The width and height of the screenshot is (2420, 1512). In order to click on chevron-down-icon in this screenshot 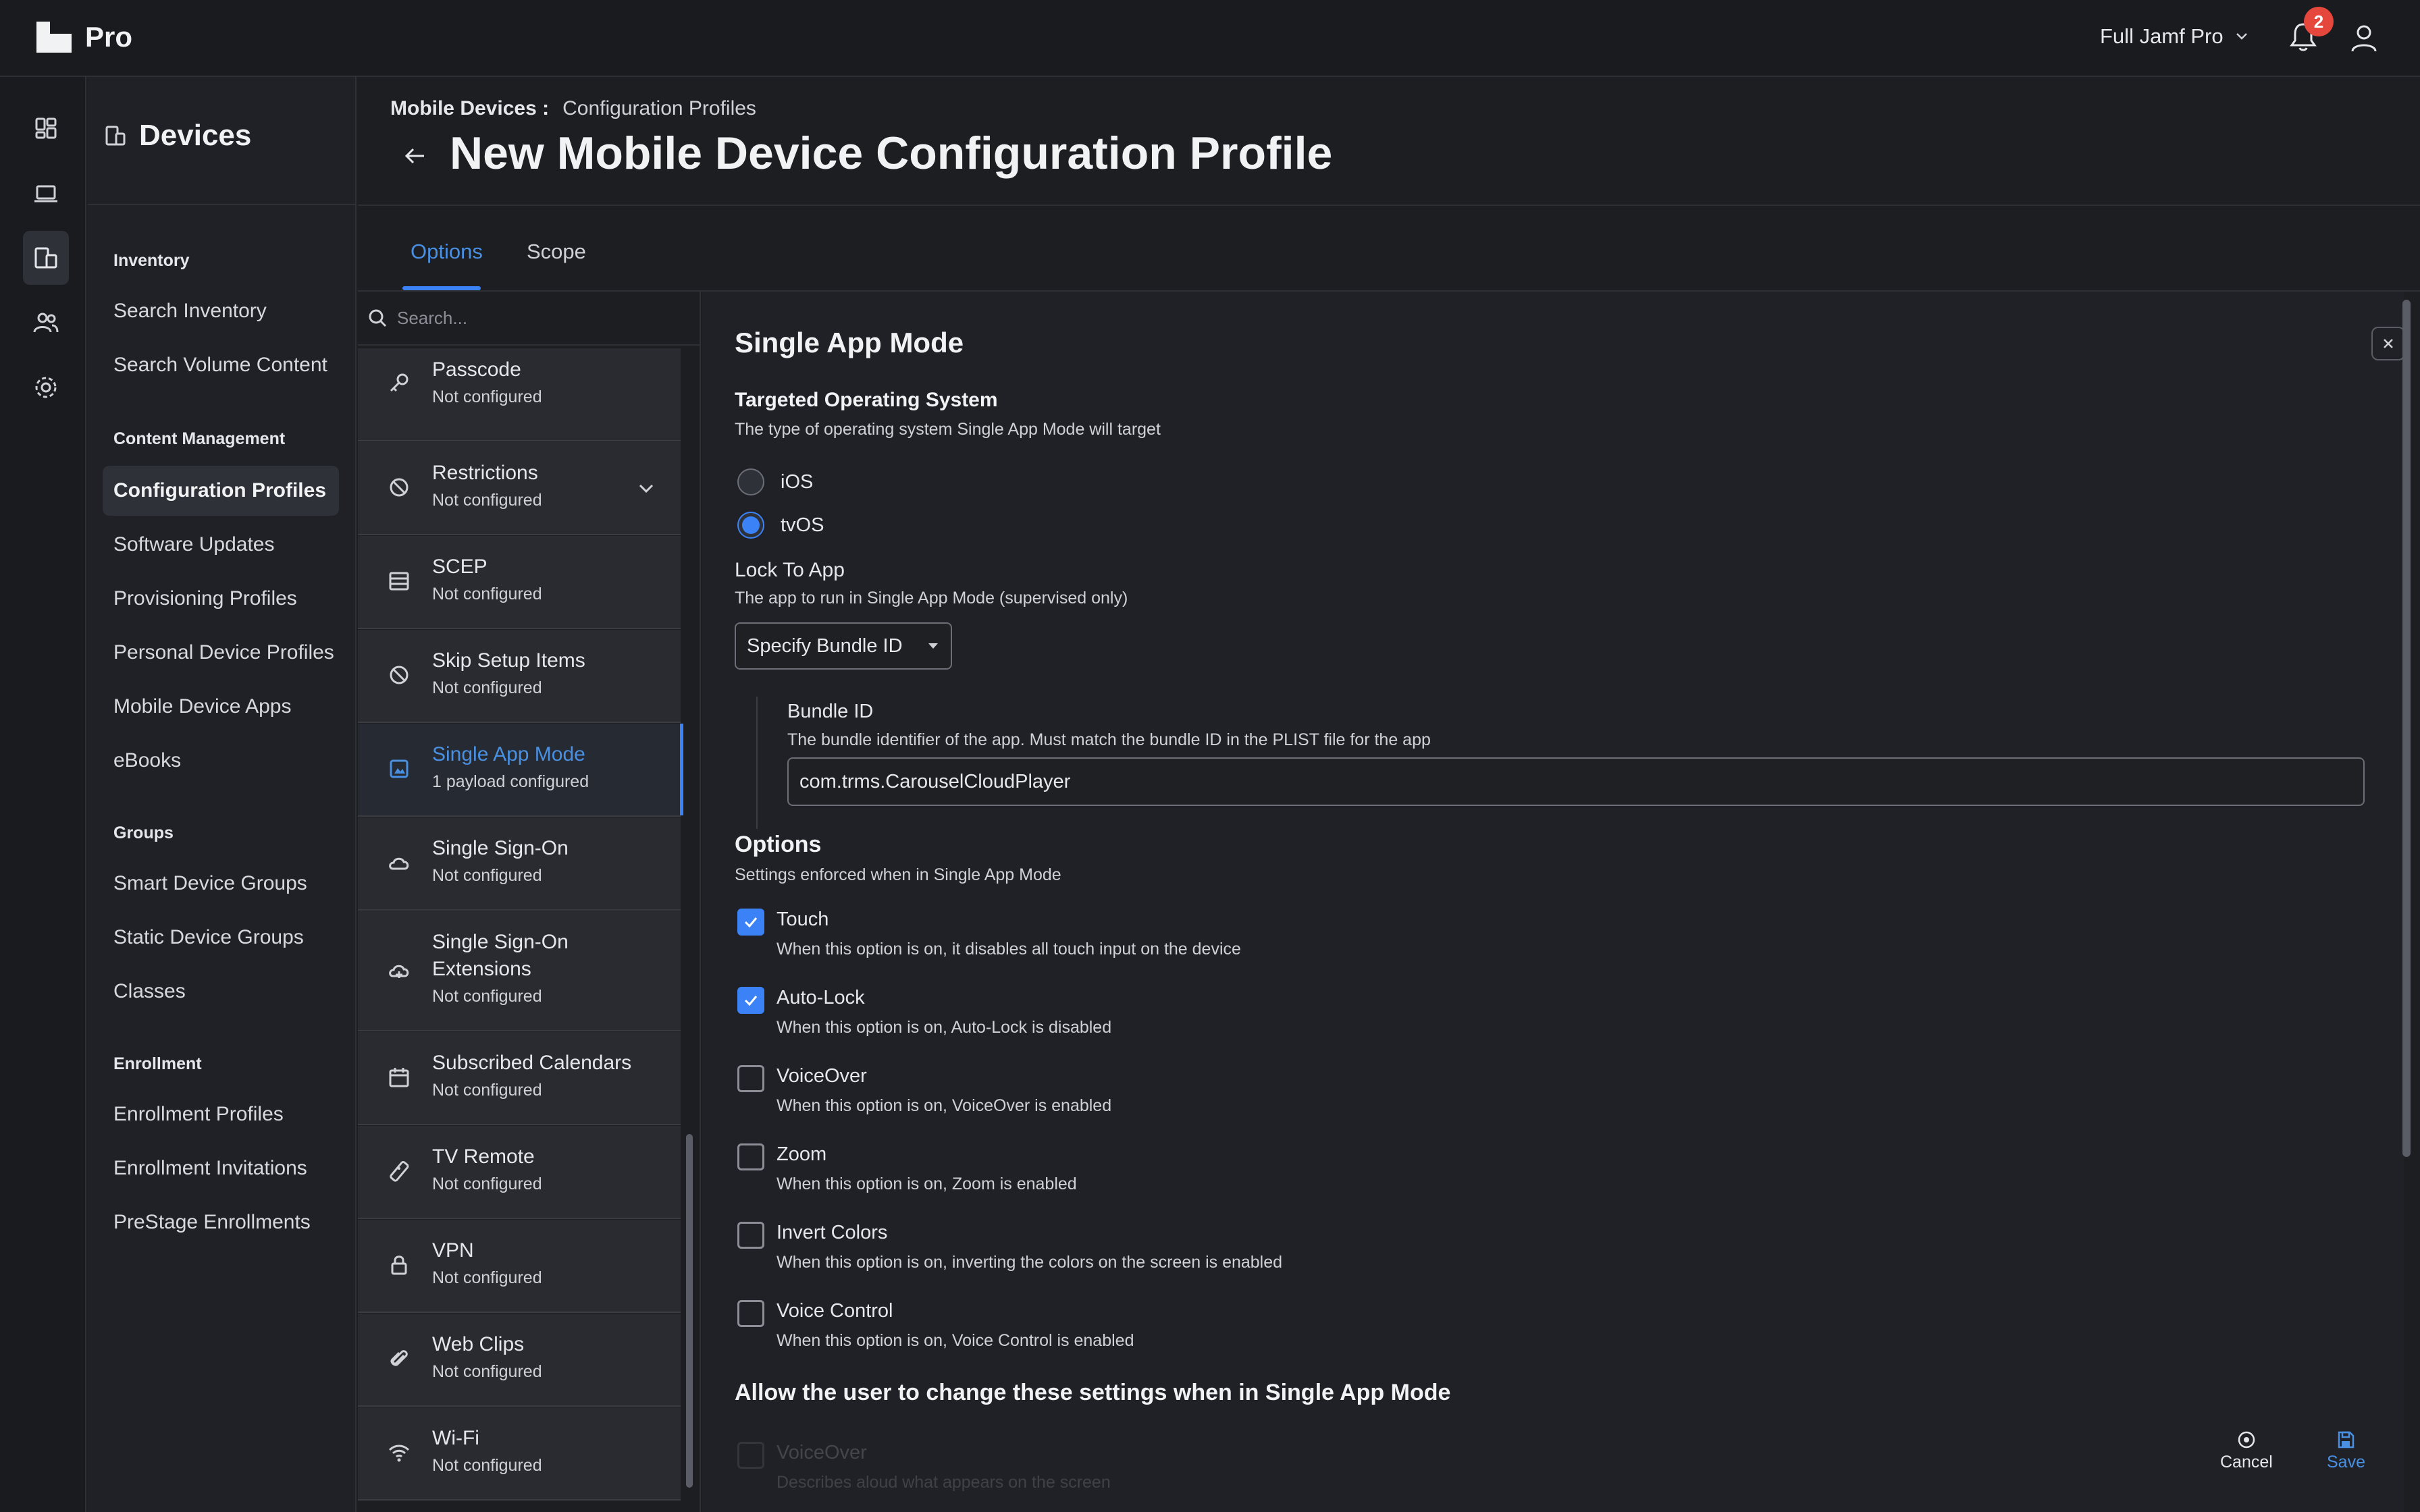, I will do `click(646, 488)`.